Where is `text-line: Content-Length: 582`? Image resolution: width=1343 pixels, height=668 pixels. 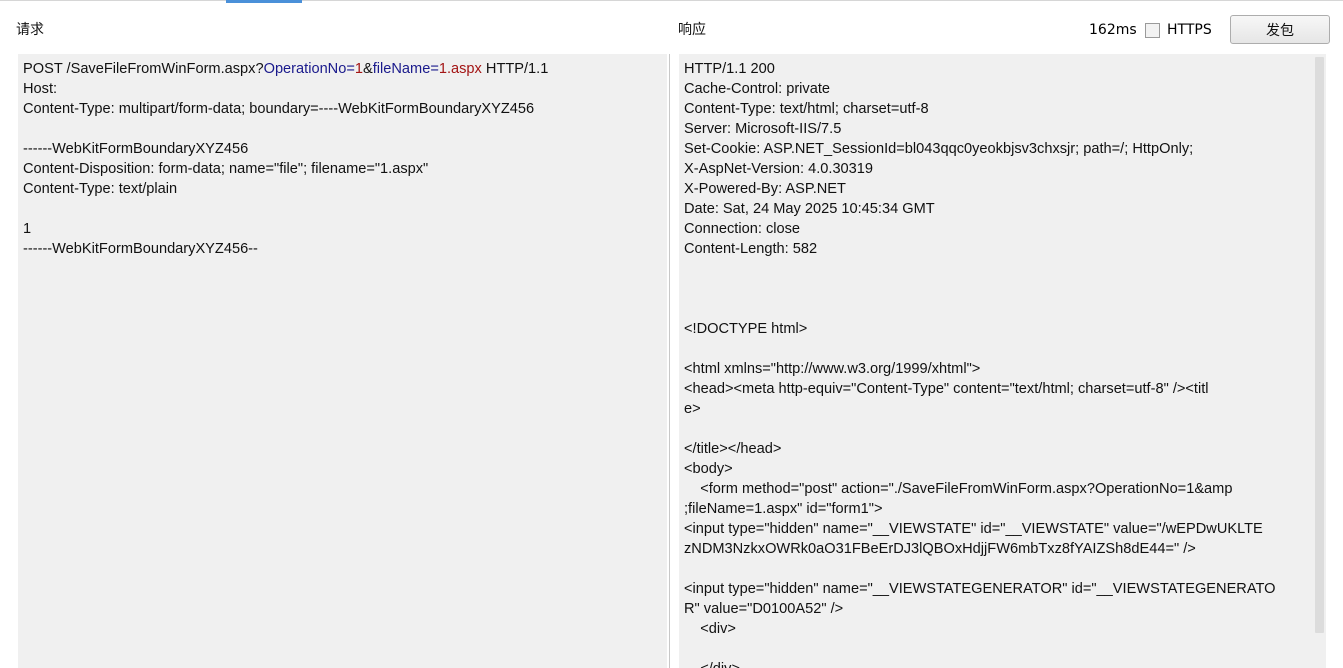 text-line: Content-Length: 582 is located at coordinates (751, 249).